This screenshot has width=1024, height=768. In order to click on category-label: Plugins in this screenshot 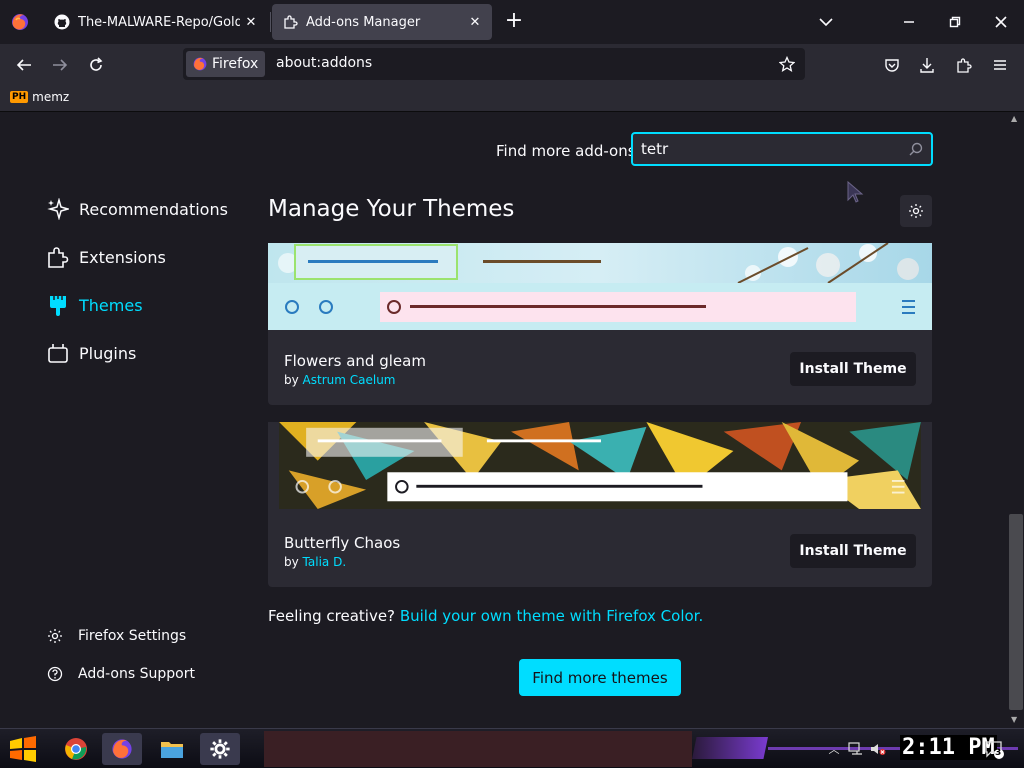, I will do `click(108, 353)`.